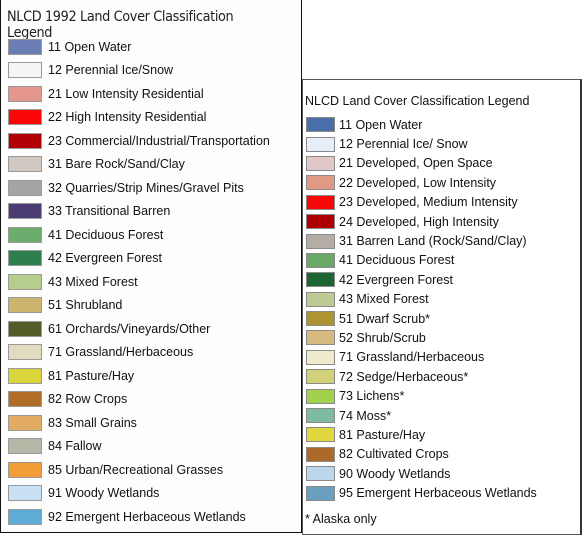 The width and height of the screenshot is (582, 535). I want to click on legend-item: 22 Developed, Low Intensity, so click(421, 182).